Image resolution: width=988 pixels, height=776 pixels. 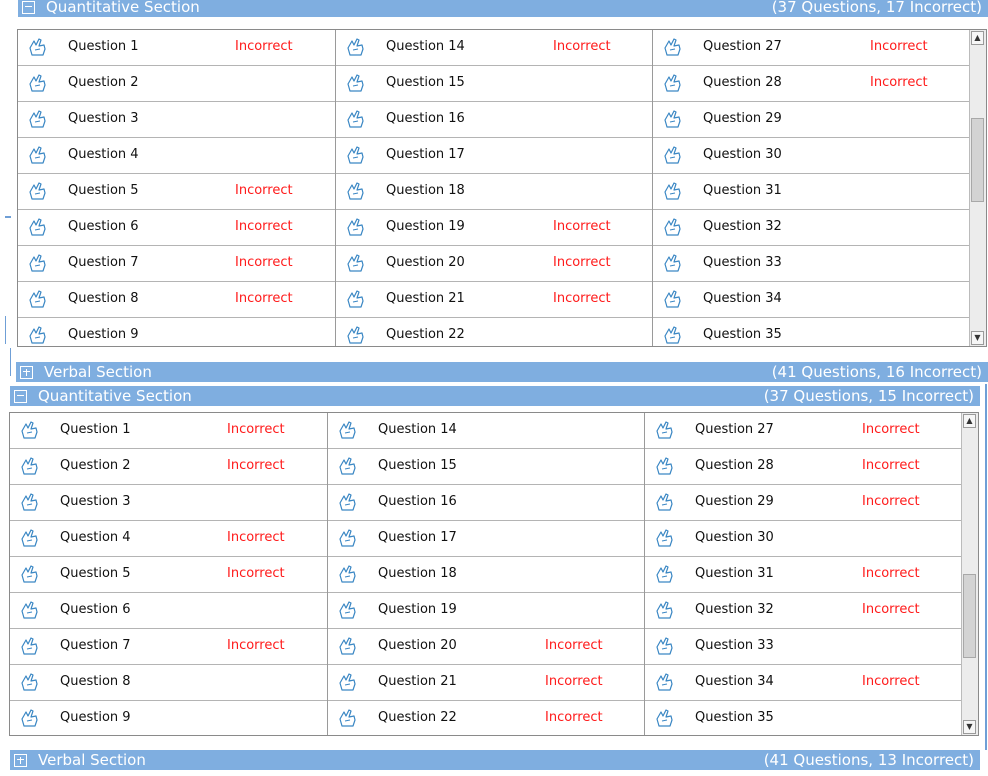 What do you see at coordinates (95, 574) in the screenshot?
I see `question-label: Question 5` at bounding box center [95, 574].